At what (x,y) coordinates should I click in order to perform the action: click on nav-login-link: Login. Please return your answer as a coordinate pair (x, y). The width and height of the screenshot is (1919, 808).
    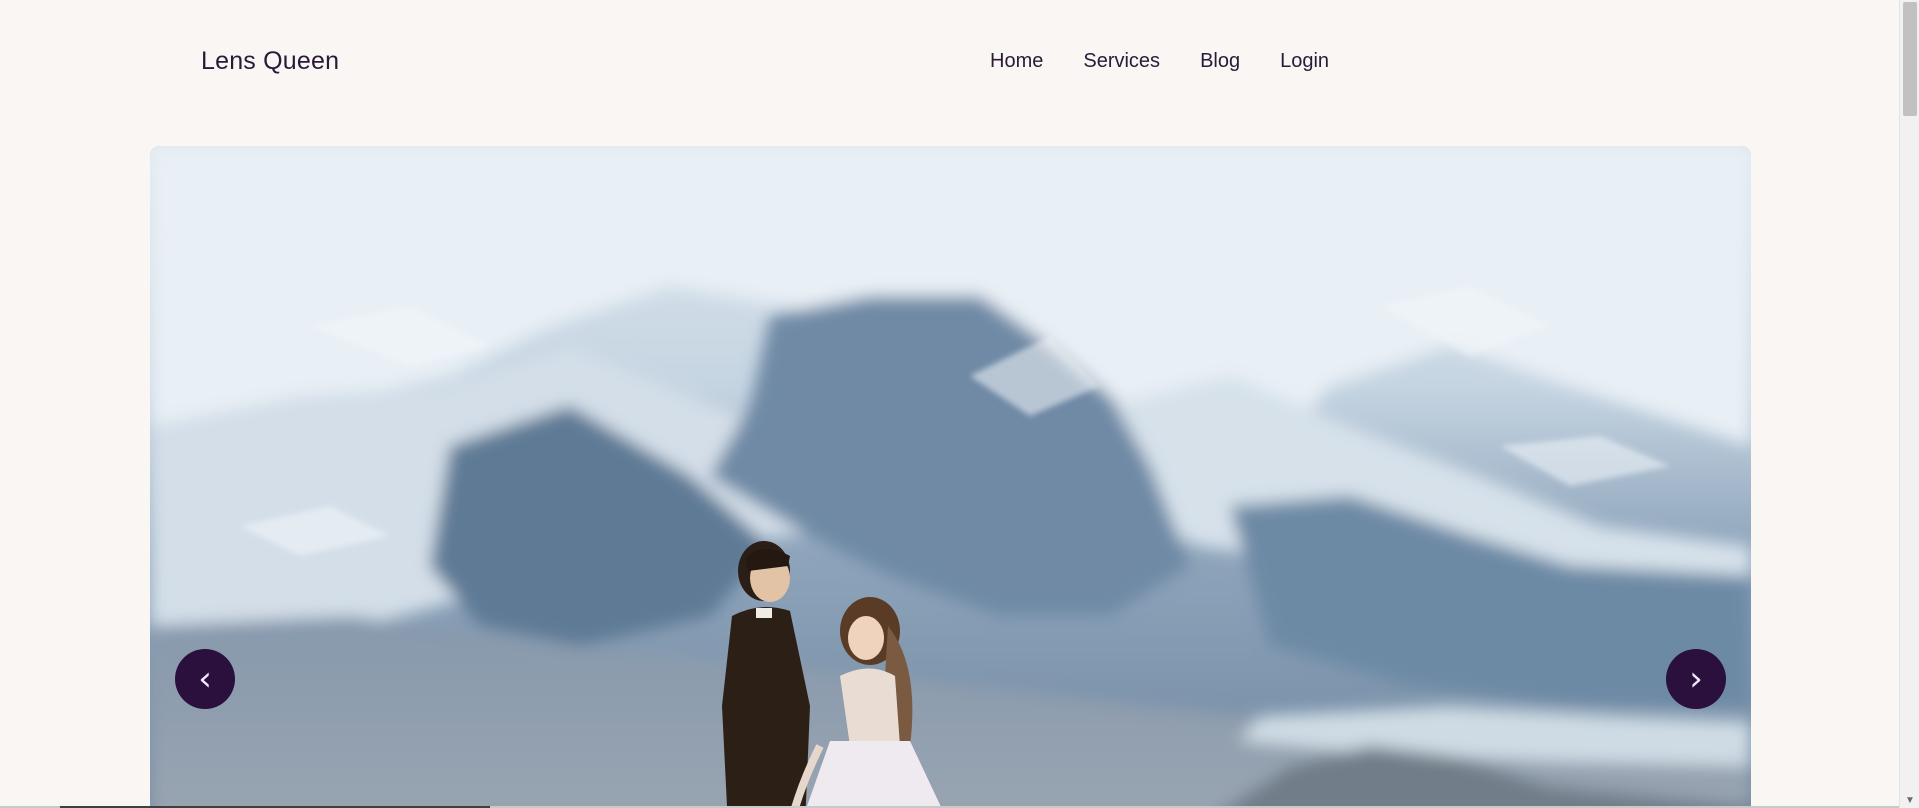
    Looking at the image, I should click on (1304, 61).